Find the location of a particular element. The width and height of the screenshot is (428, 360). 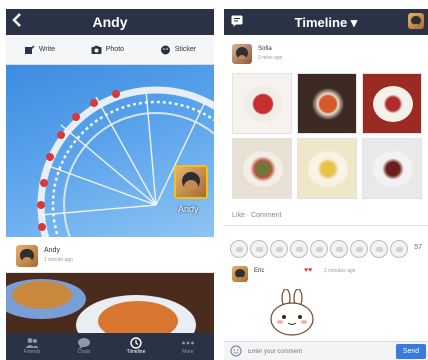

sticker-button: Sticker is located at coordinates (178, 50).